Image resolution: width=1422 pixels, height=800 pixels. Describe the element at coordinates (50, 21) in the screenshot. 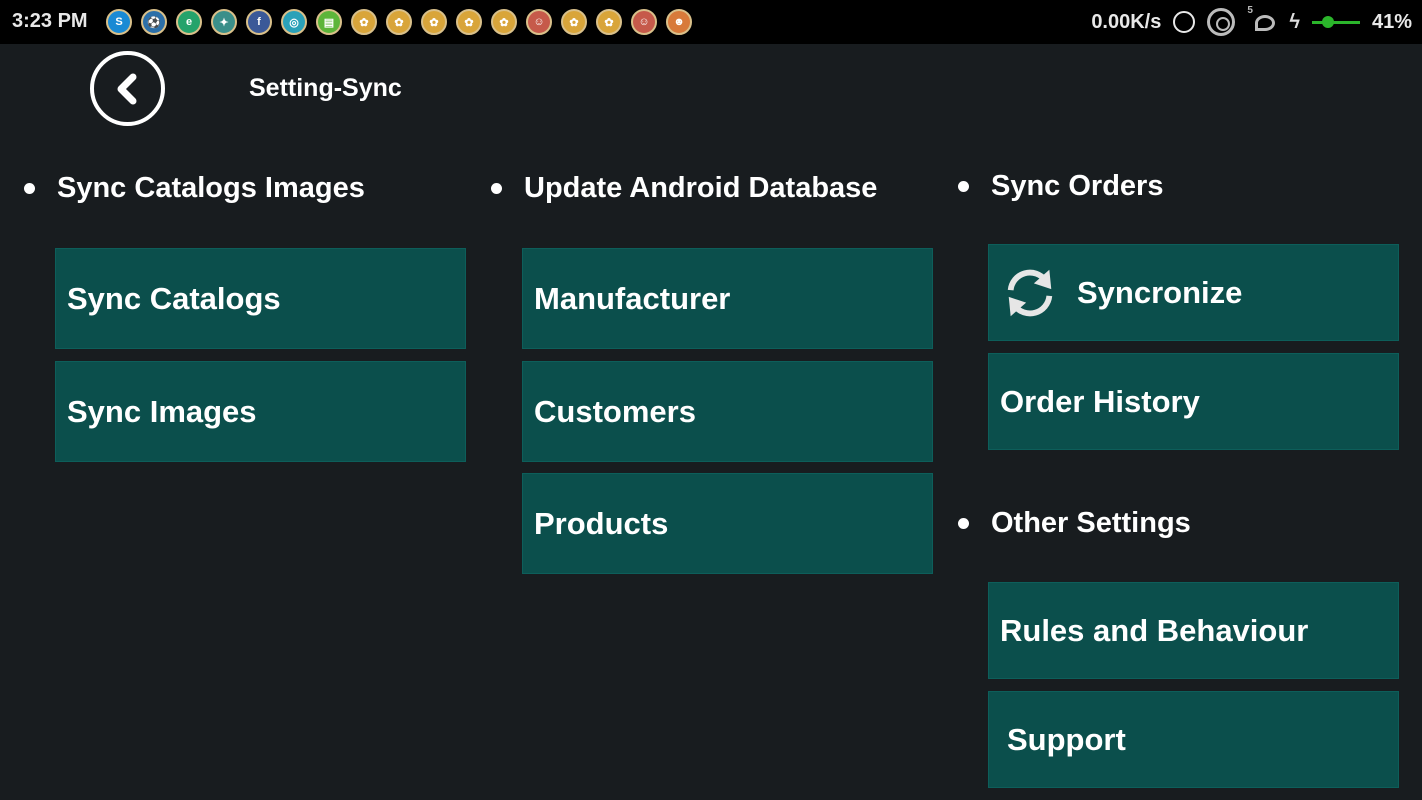

I see `status-time: 3:23 PM` at that location.